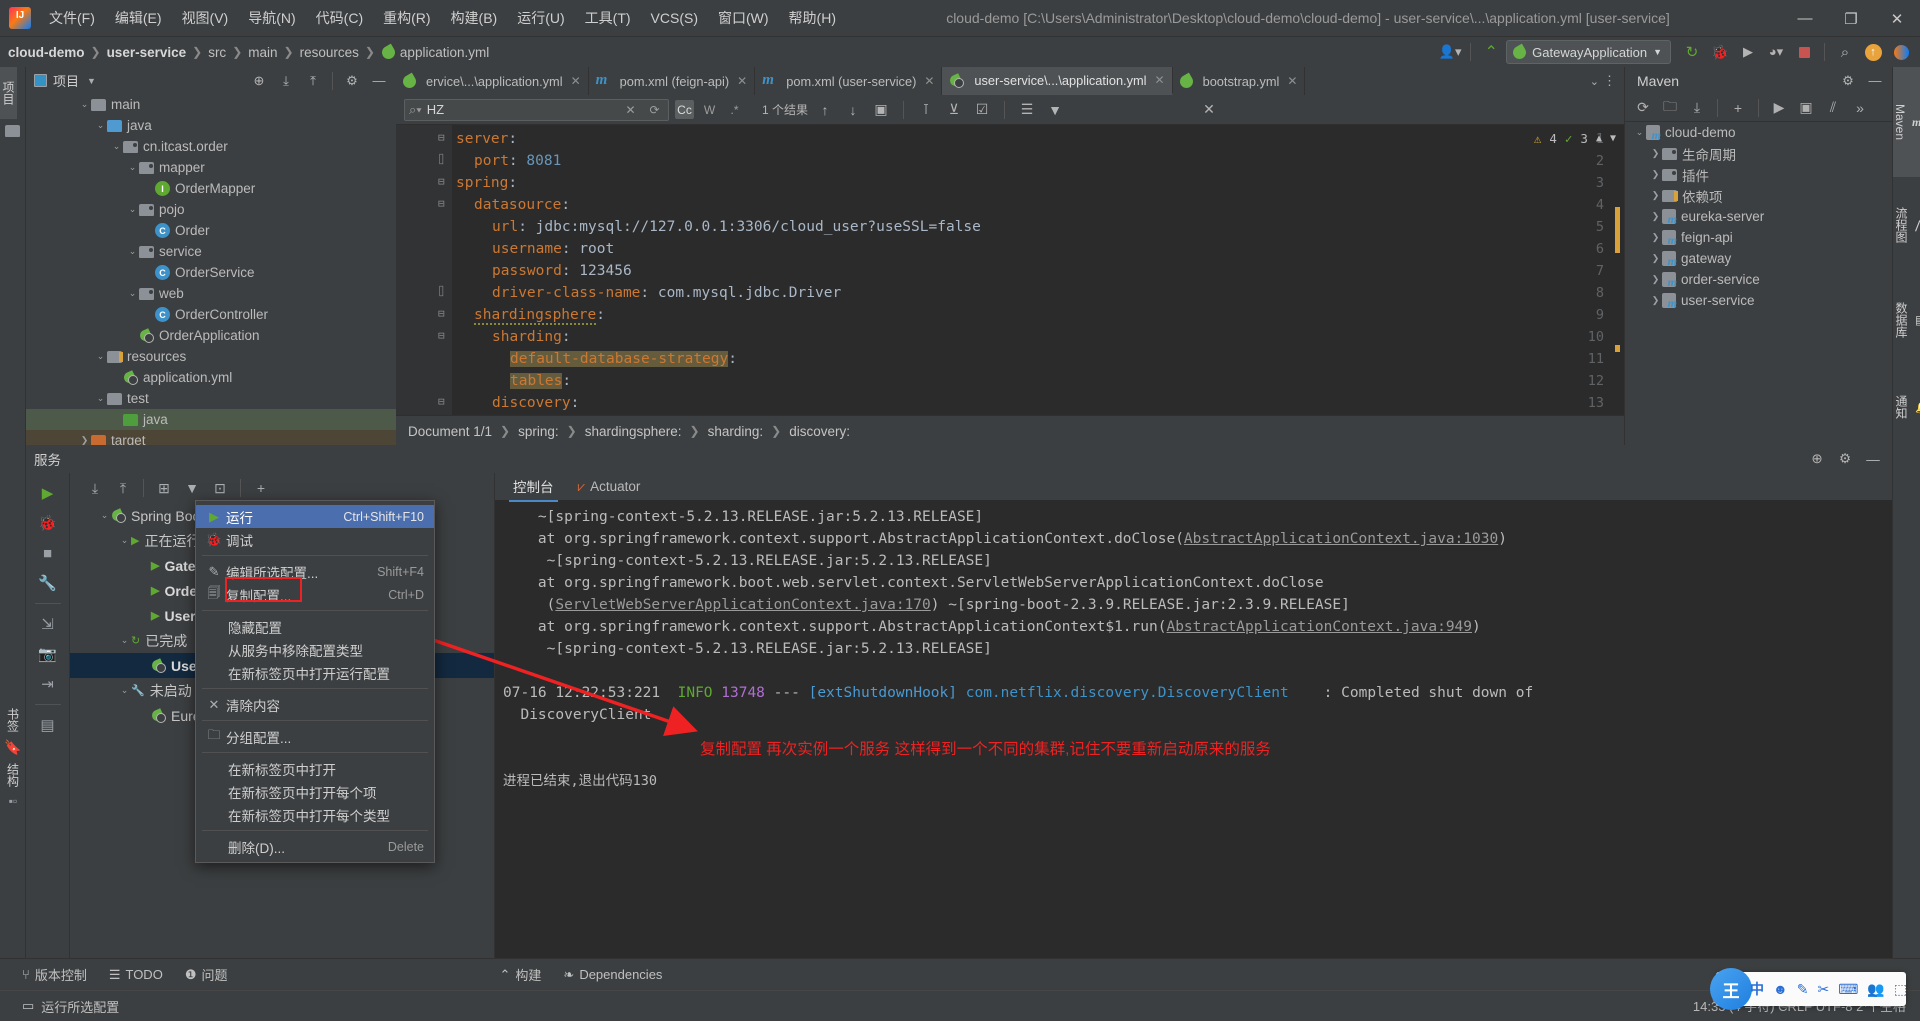 The image size is (1920, 1021). What do you see at coordinates (211, 272) in the screenshot?
I see `project-tree-item: C OrderService` at bounding box center [211, 272].